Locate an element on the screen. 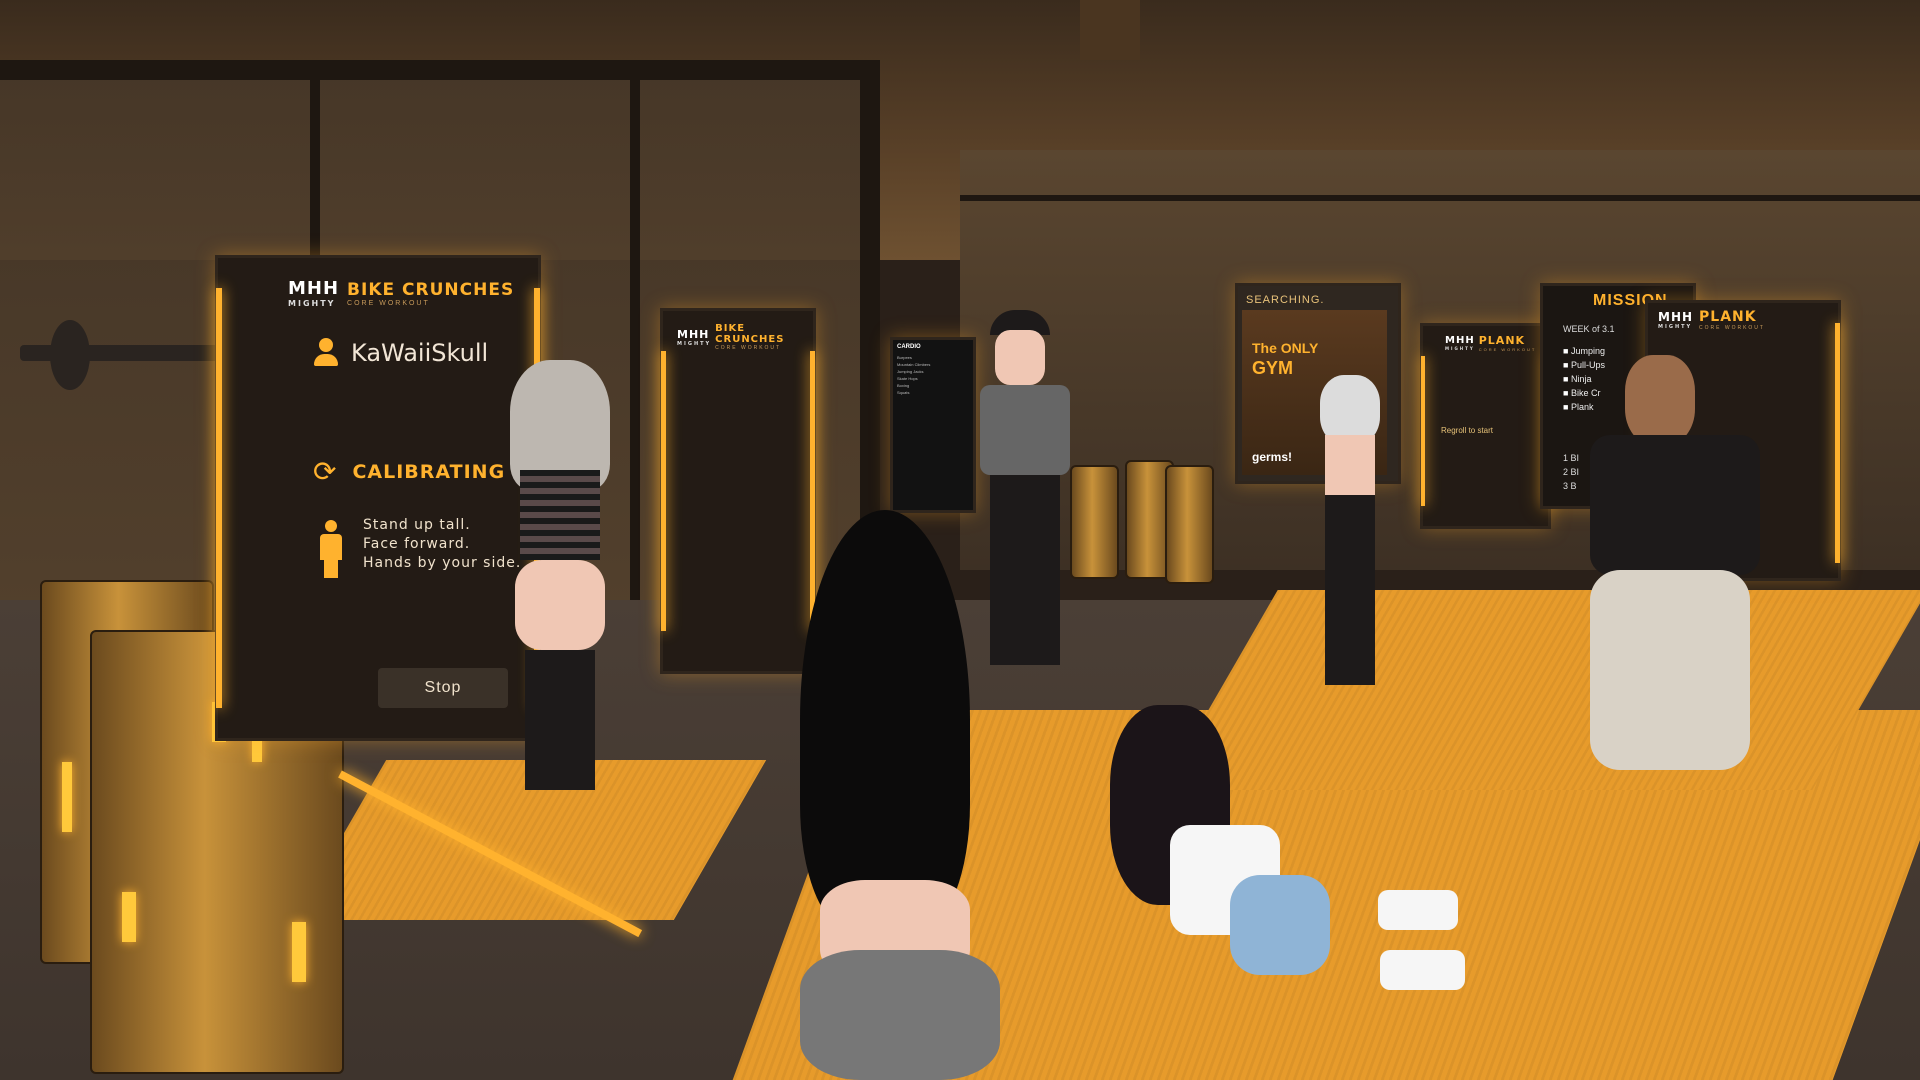  player-name: KaWaiiSkull is located at coordinates (420, 353).